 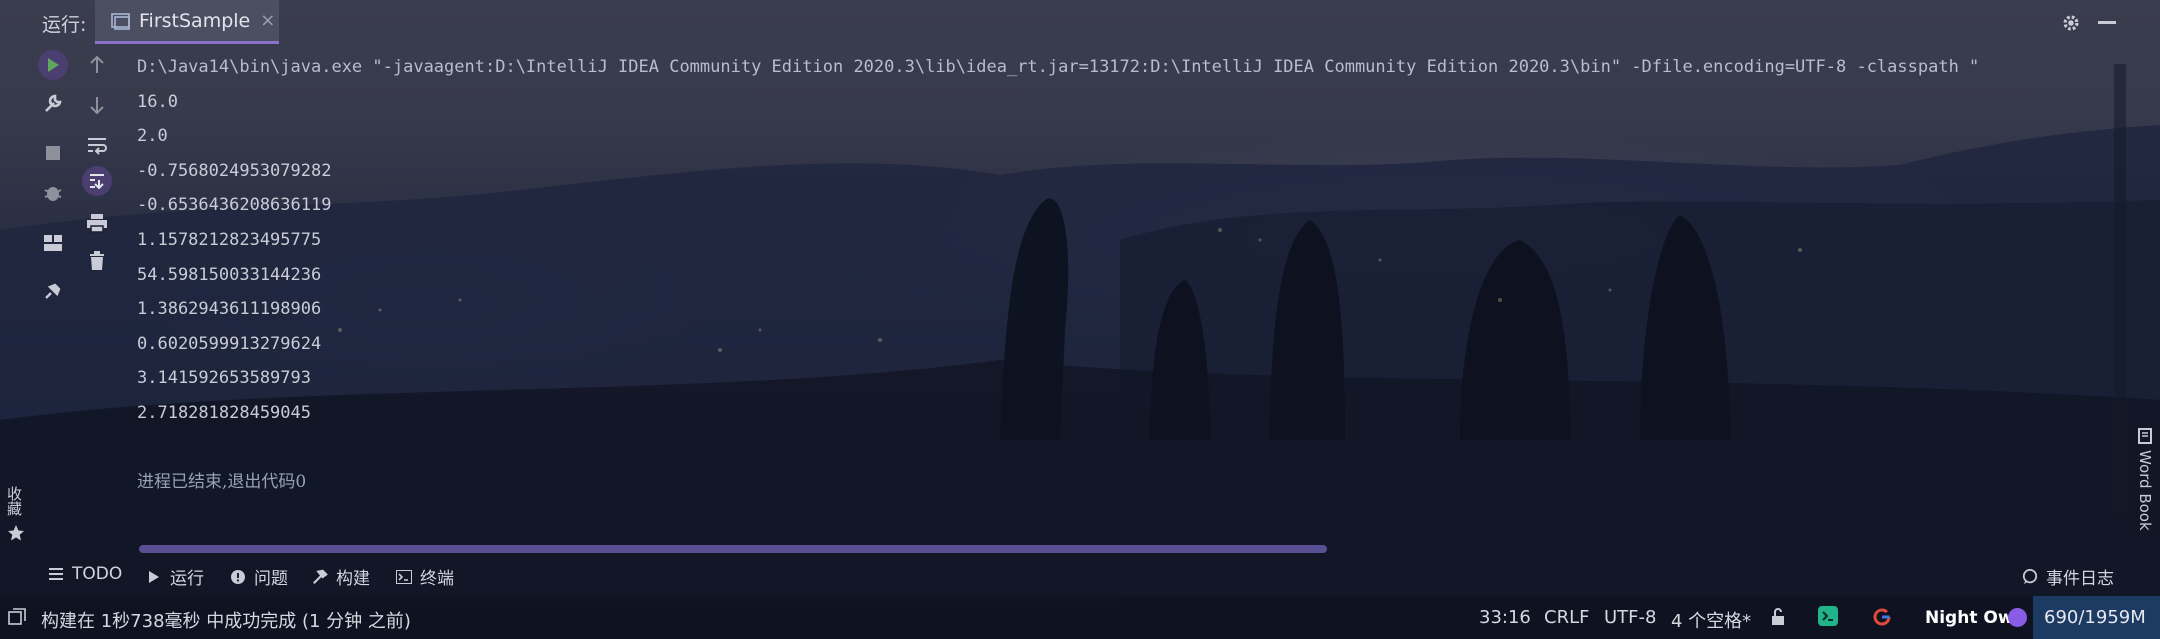 What do you see at coordinates (195, 20) in the screenshot?
I see `tab-label: FirstSample` at bounding box center [195, 20].